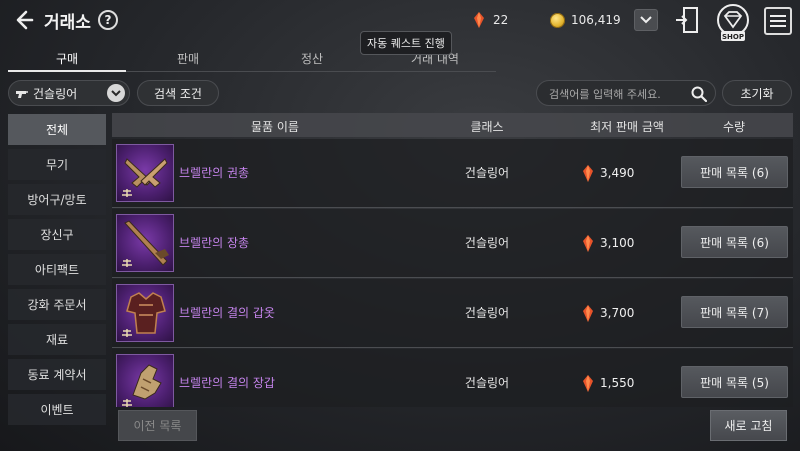 The width and height of the screenshot is (800, 451). I want to click on sidebar-item-artifact: 아티팩트, so click(57, 269).